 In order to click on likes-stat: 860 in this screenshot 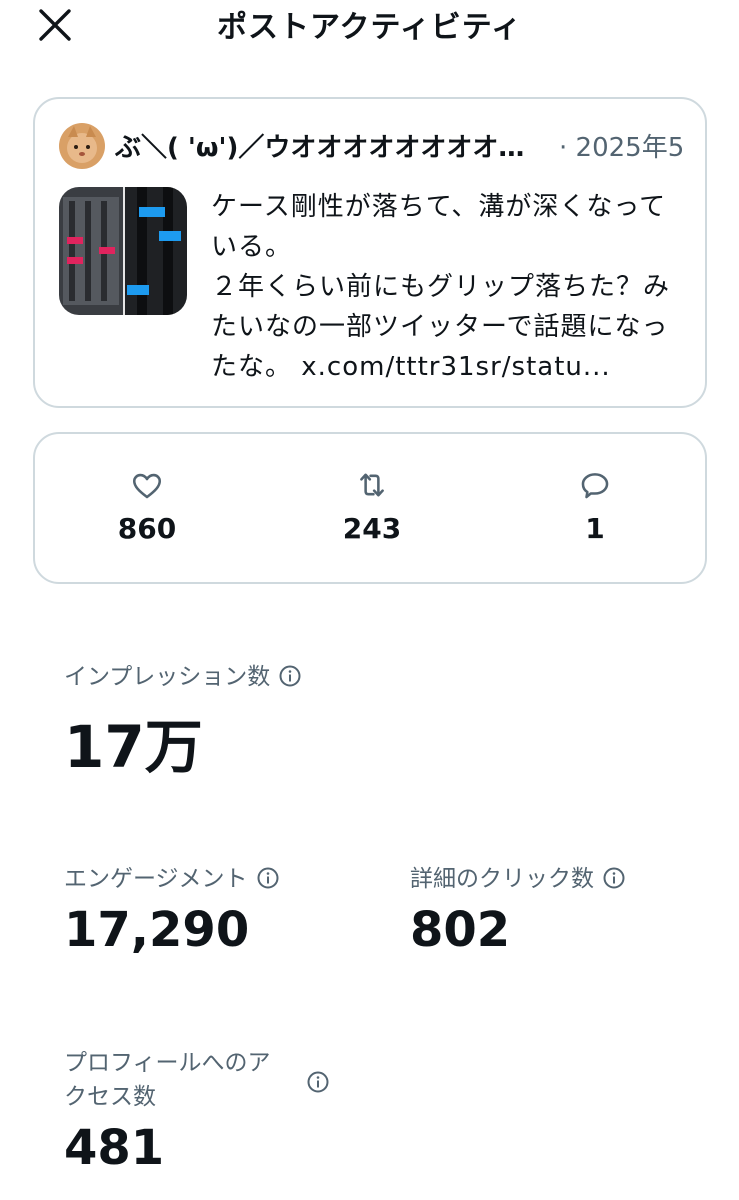, I will do `click(147, 506)`.